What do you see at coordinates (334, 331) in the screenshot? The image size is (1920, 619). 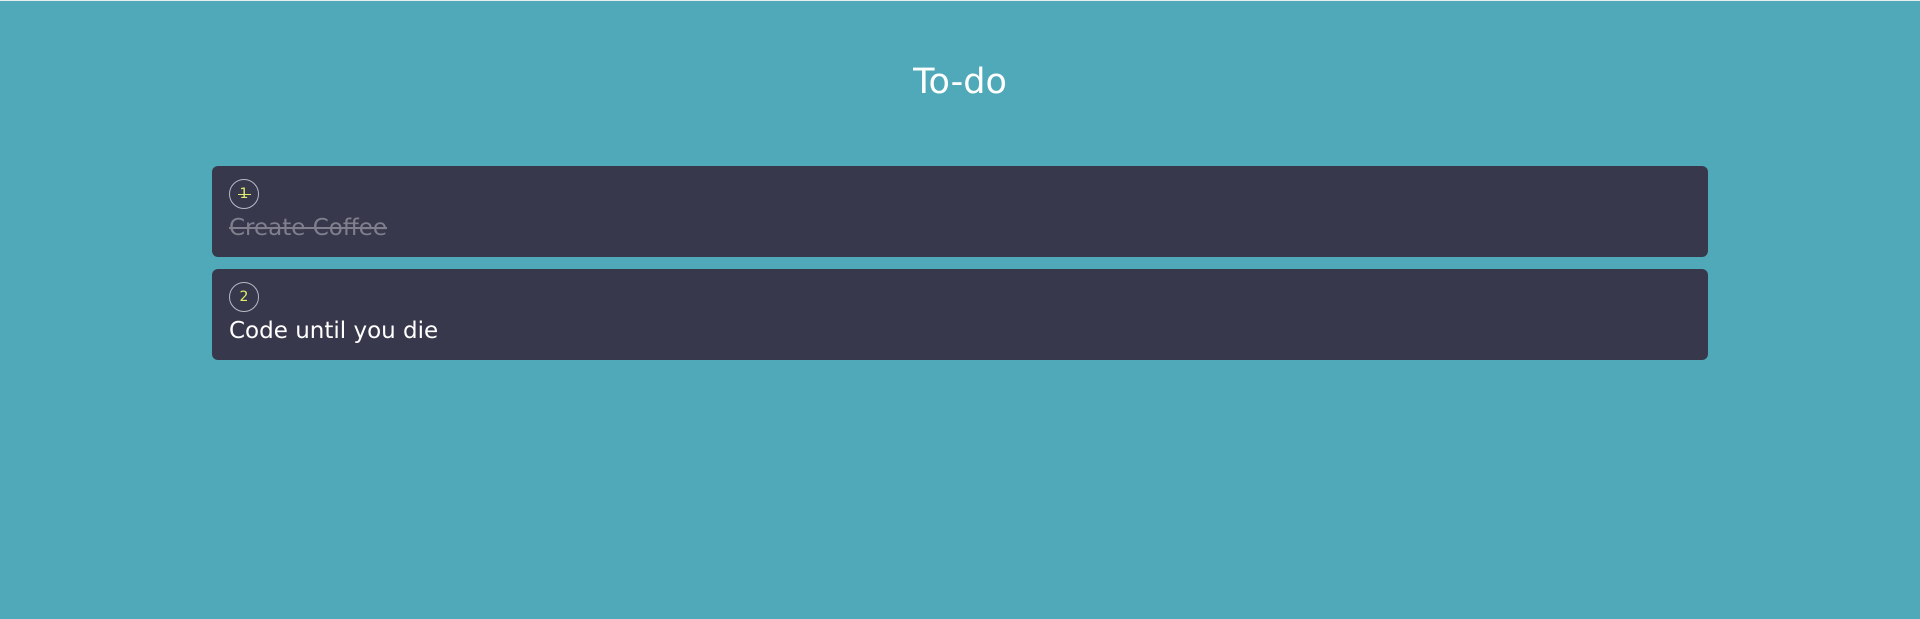 I see `todo-text: Code until you die` at bounding box center [334, 331].